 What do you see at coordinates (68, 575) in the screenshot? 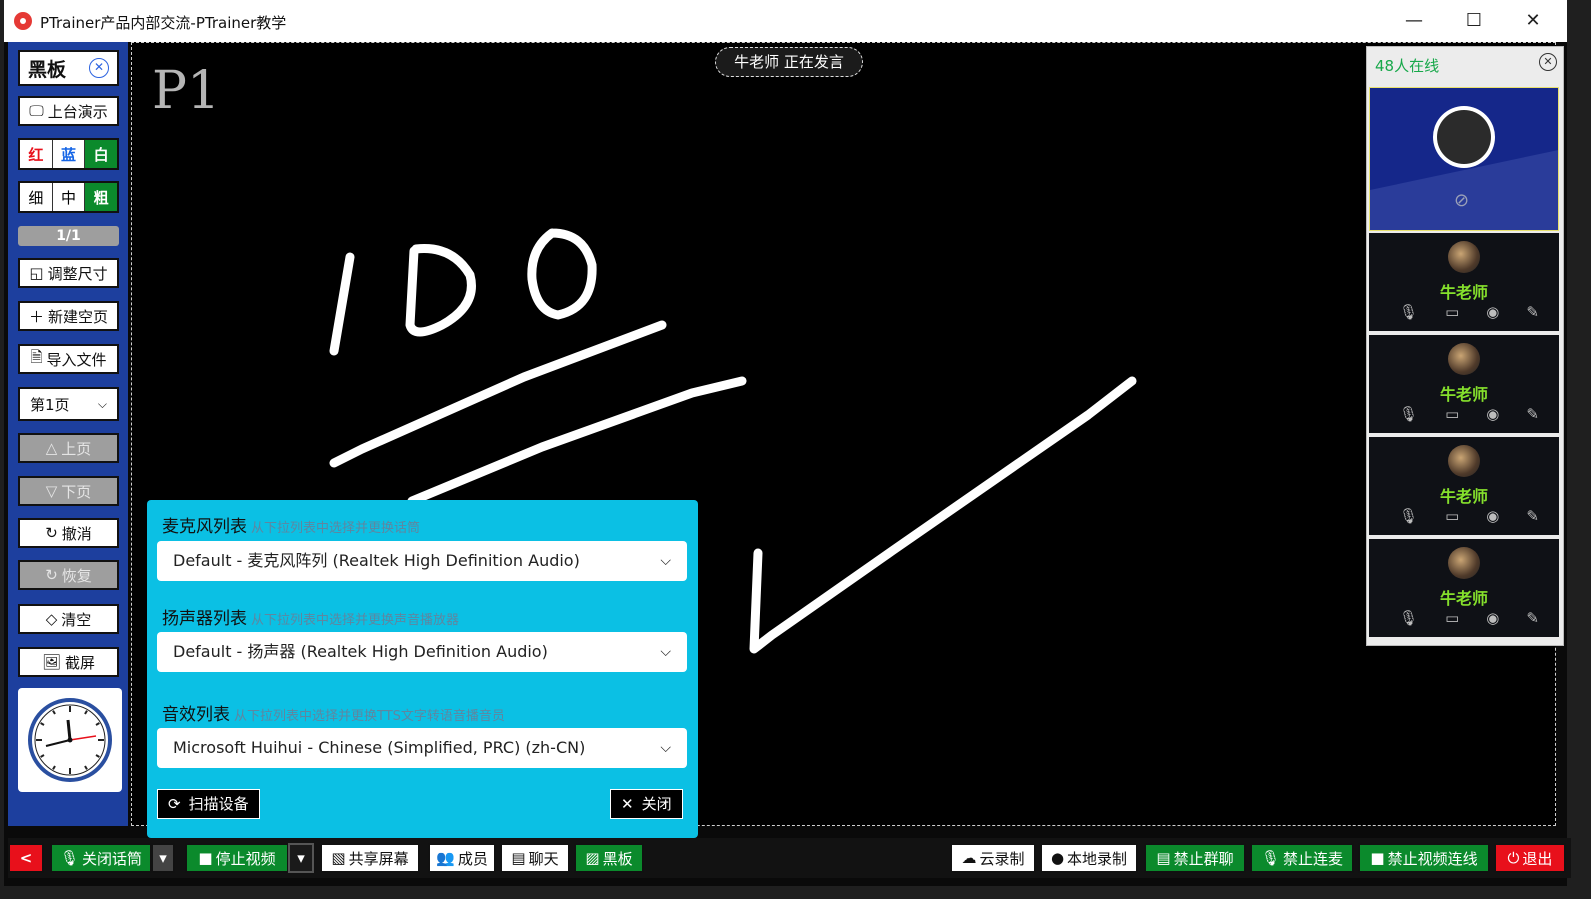
I see `redo-button: ↻ 恢复` at bounding box center [68, 575].